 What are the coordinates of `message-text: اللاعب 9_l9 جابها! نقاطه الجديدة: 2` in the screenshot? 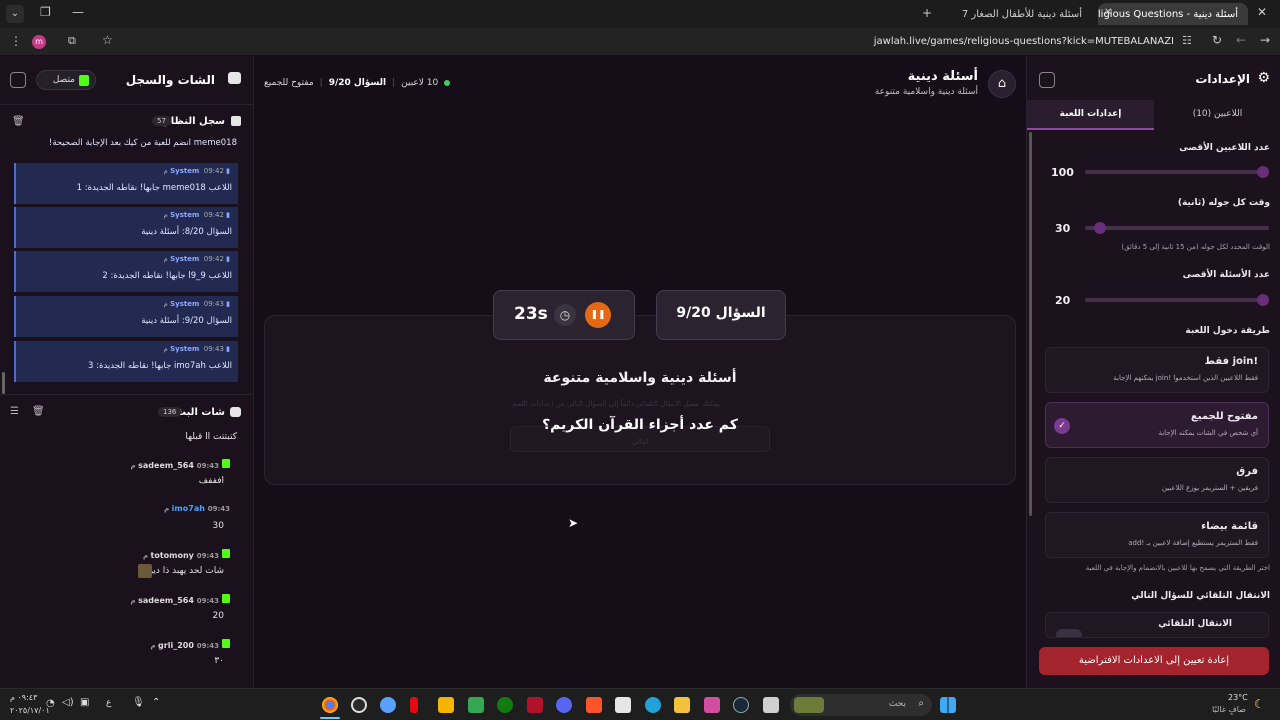 It's located at (167, 276).